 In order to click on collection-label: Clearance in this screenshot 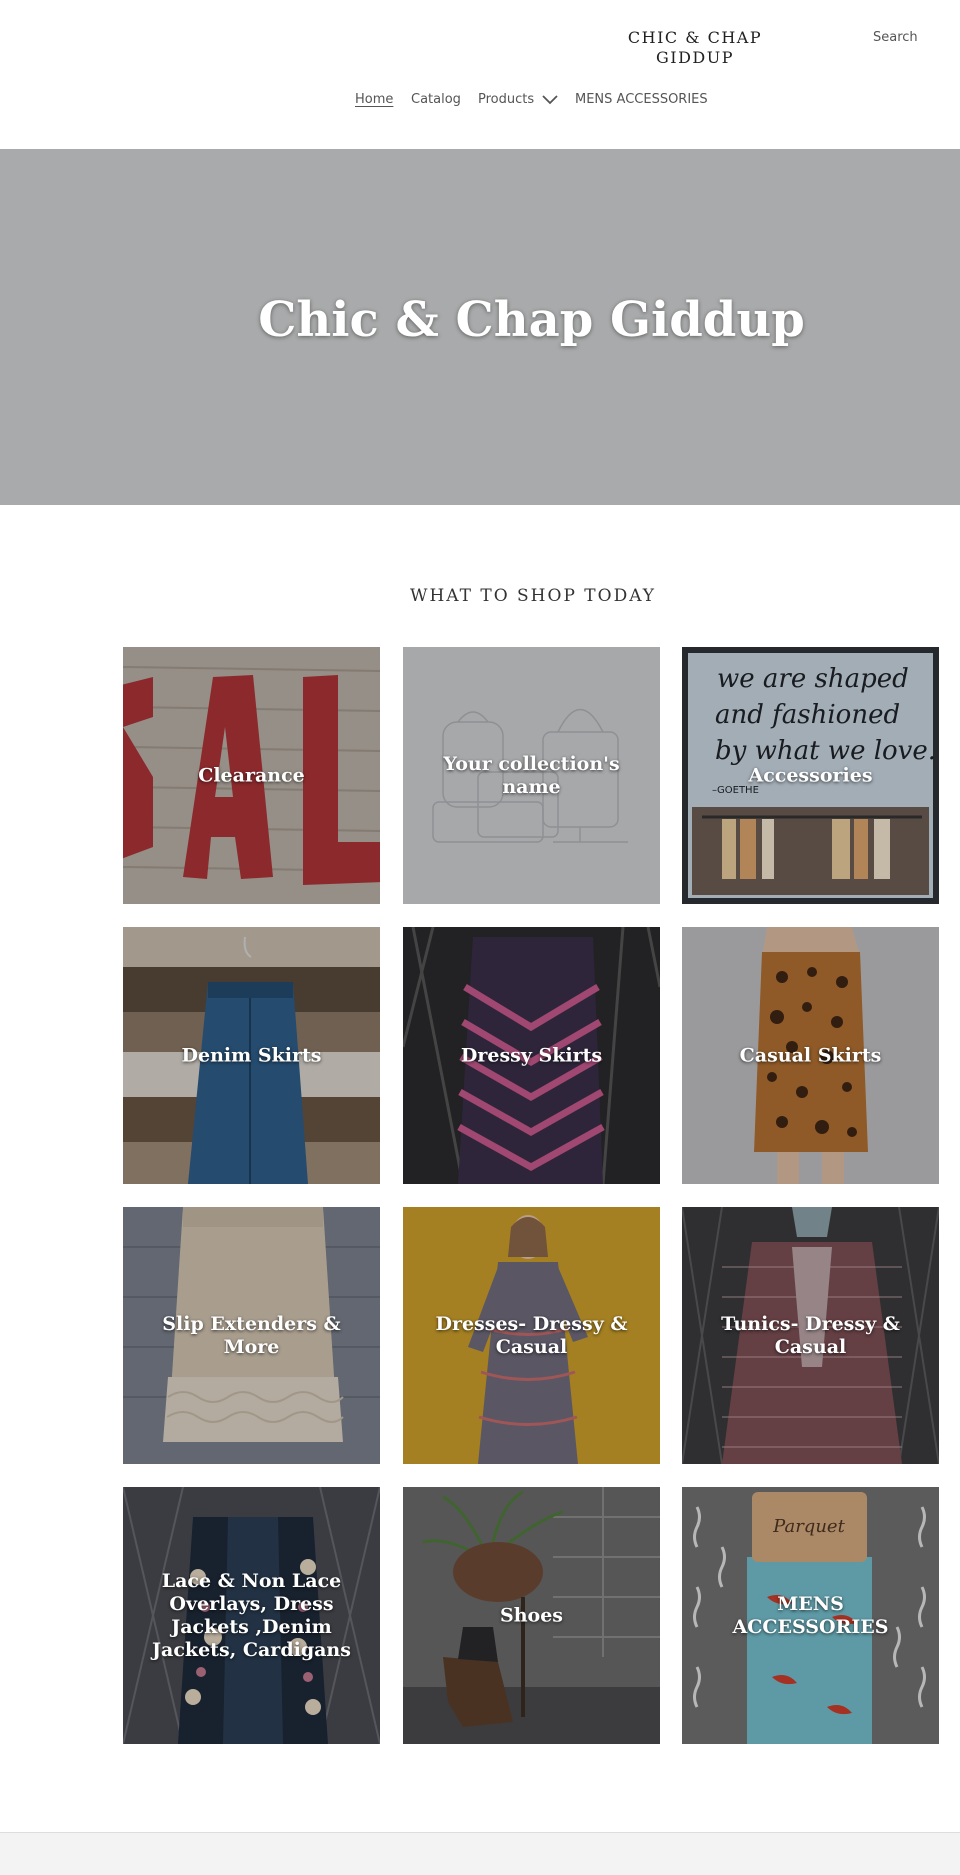, I will do `click(251, 775)`.